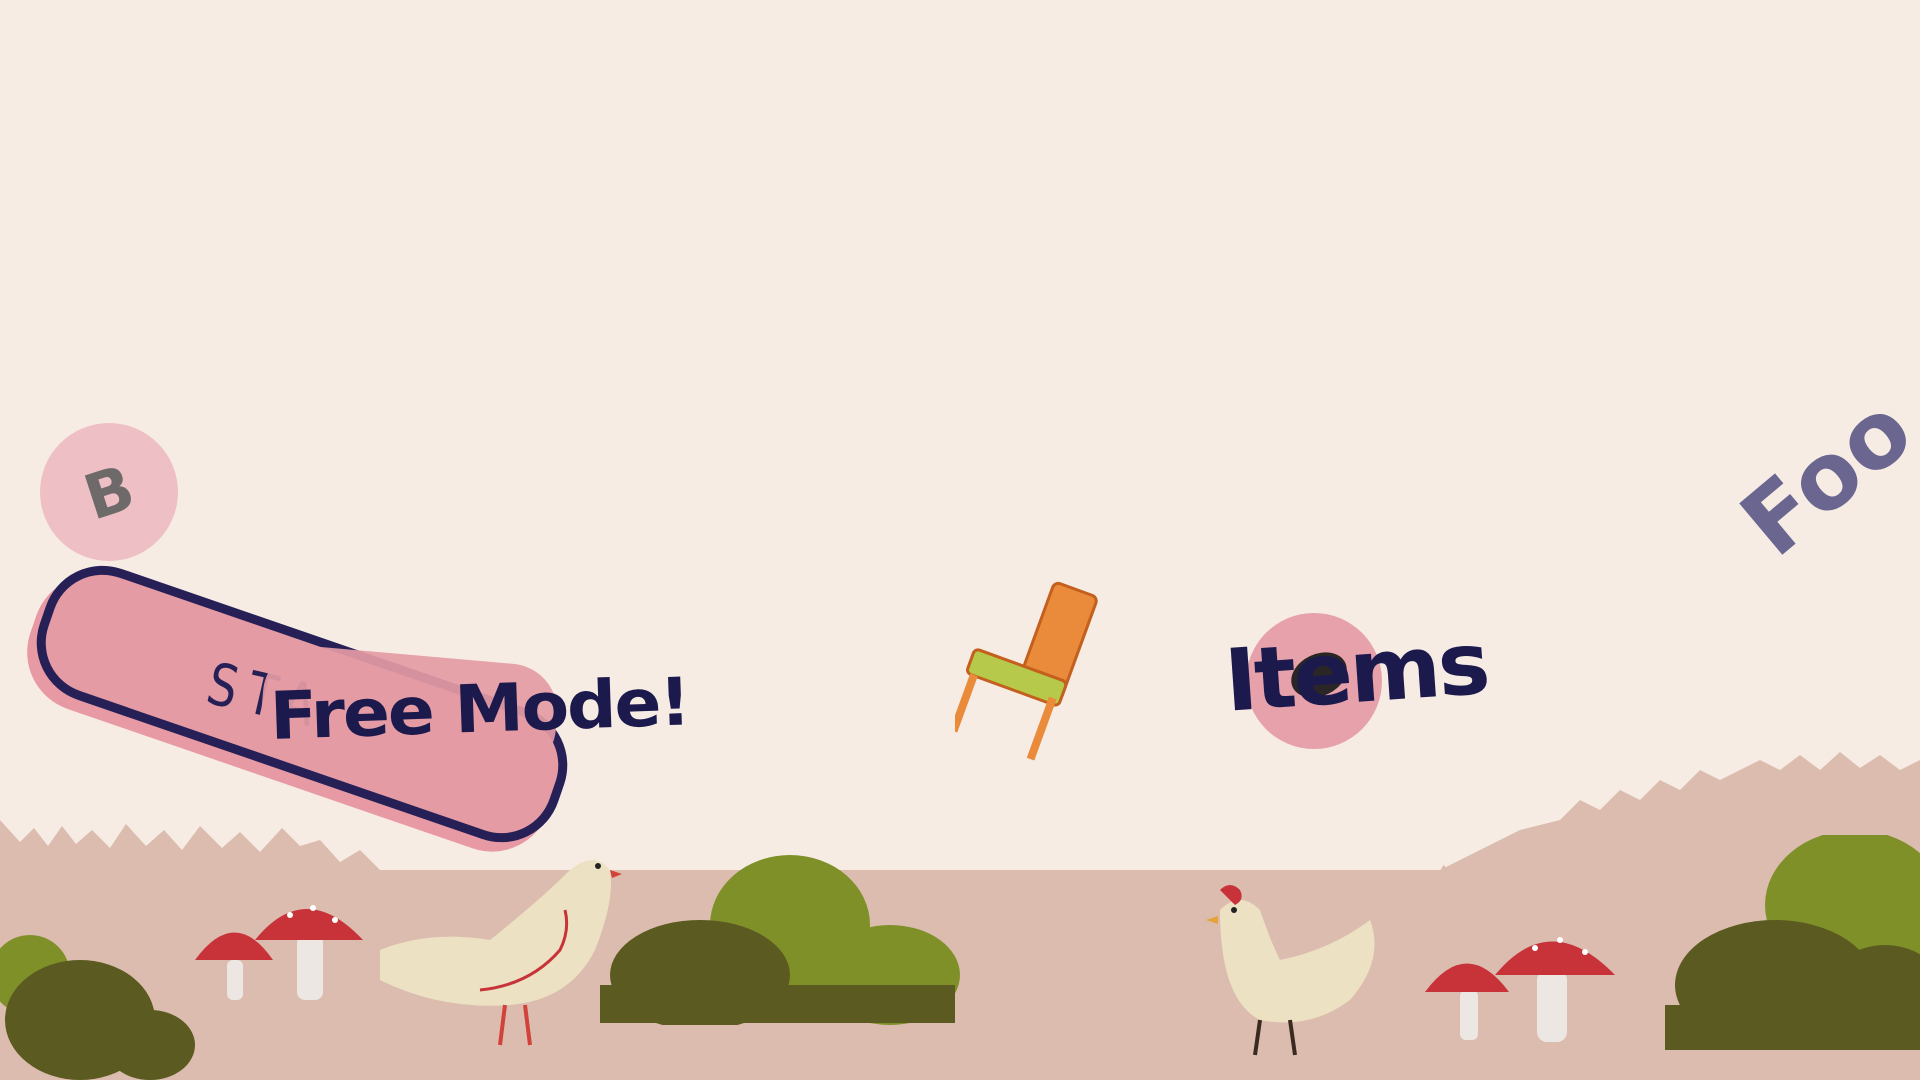 Image resolution: width=1920 pixels, height=1080 pixels. Describe the element at coordinates (1035, 667) in the screenshot. I see `chair-icon` at that location.